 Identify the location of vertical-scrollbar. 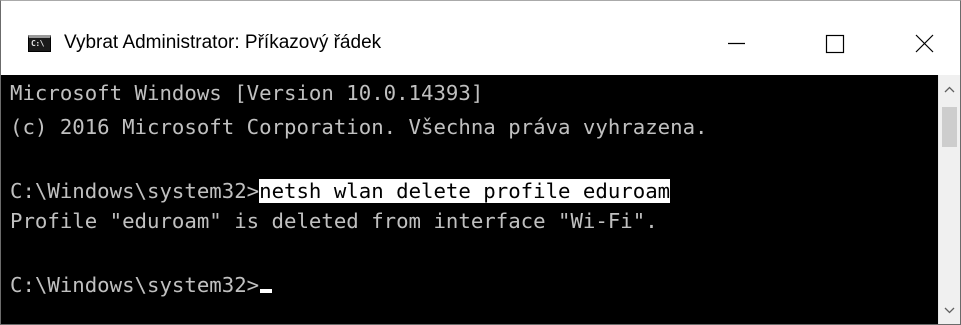
(949, 199).